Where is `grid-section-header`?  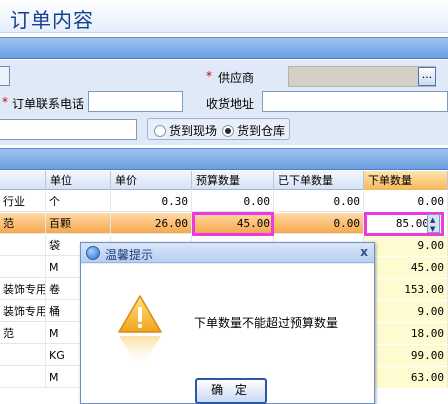
grid-section-header is located at coordinates (224, 159).